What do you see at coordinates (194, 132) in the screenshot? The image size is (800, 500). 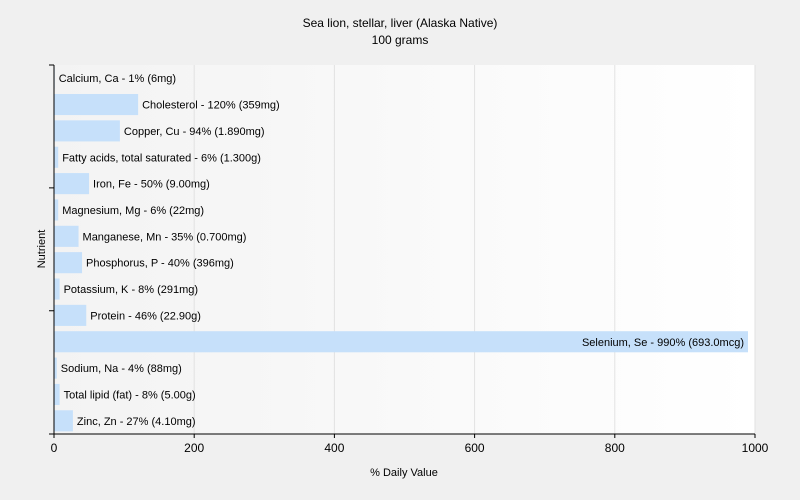 I see `bar-label-2: Copper, Cu - 94% (1.890mg)` at bounding box center [194, 132].